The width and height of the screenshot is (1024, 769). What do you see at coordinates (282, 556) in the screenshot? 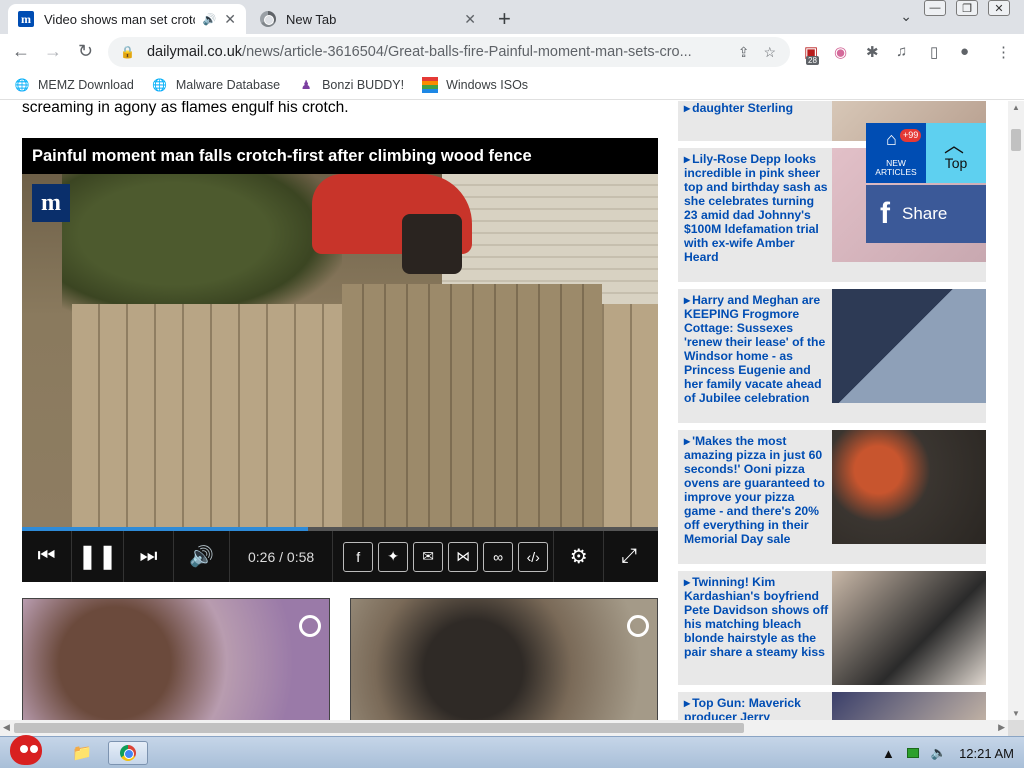
I see `video-time: 0:26 / 0:58` at bounding box center [282, 556].